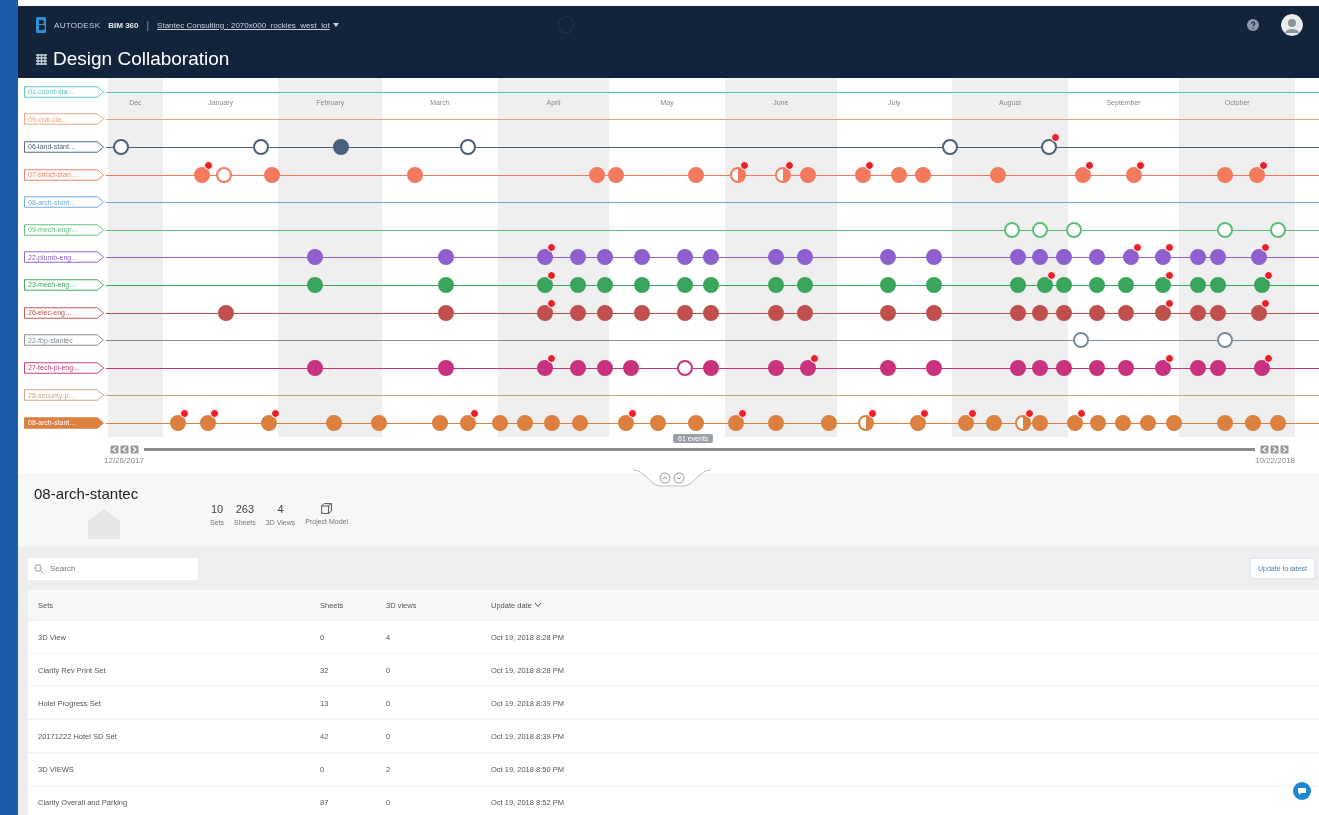 The image size is (1319, 815). I want to click on page-title: Design Collaboration, so click(141, 59).